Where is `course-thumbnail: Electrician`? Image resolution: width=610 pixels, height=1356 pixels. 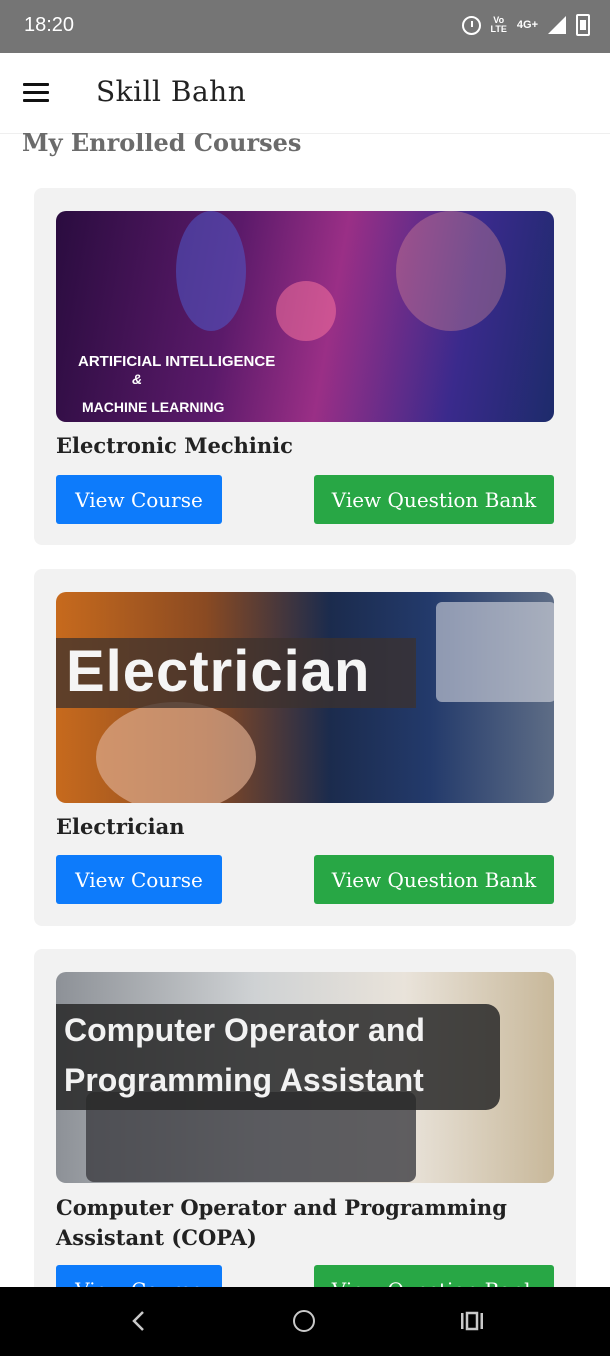 course-thumbnail: Electrician is located at coordinates (305, 697).